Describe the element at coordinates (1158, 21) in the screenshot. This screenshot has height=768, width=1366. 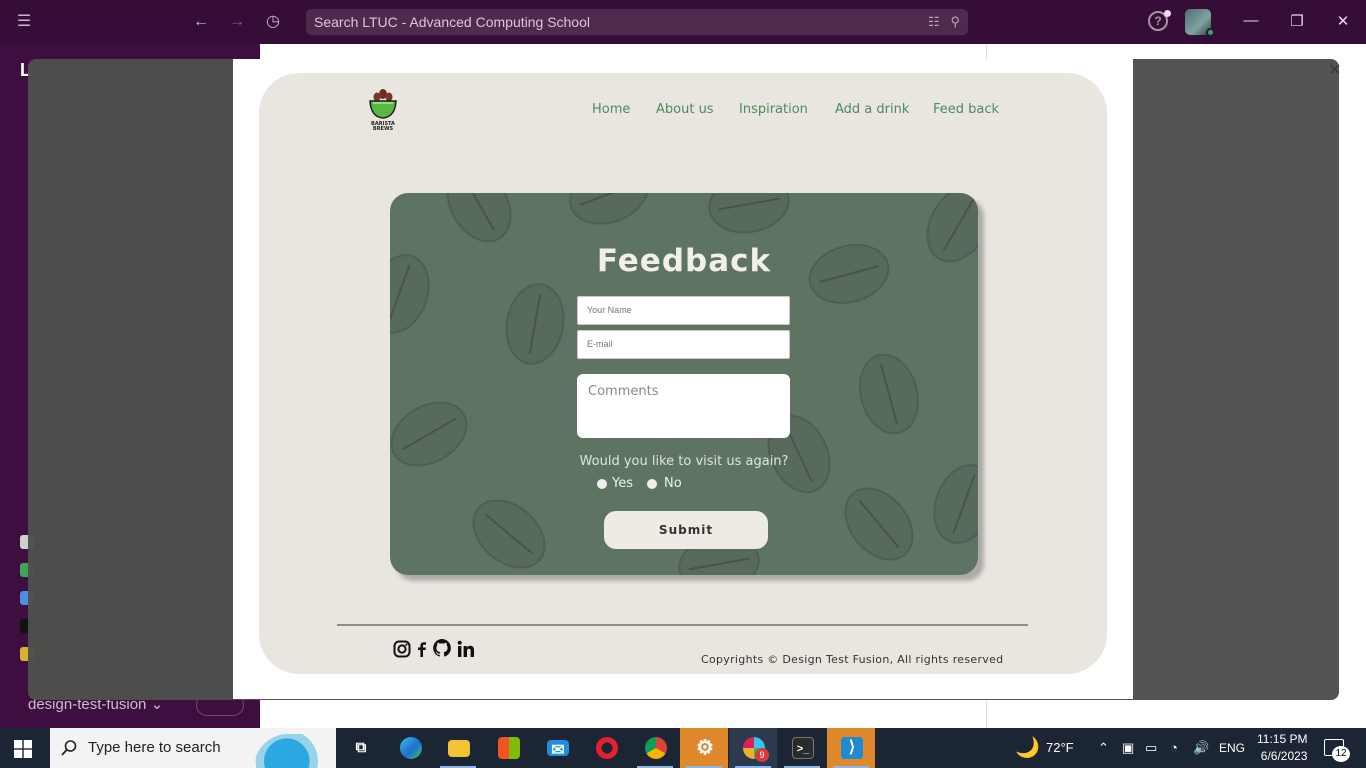
I see `help-label: ?` at that location.